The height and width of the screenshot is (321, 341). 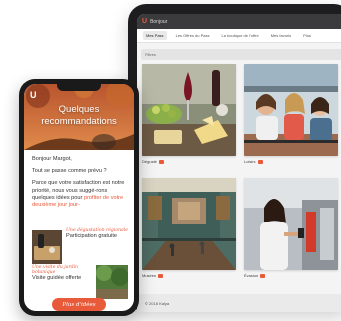 I want to click on offer-label: Évasion, so click(x=251, y=275).